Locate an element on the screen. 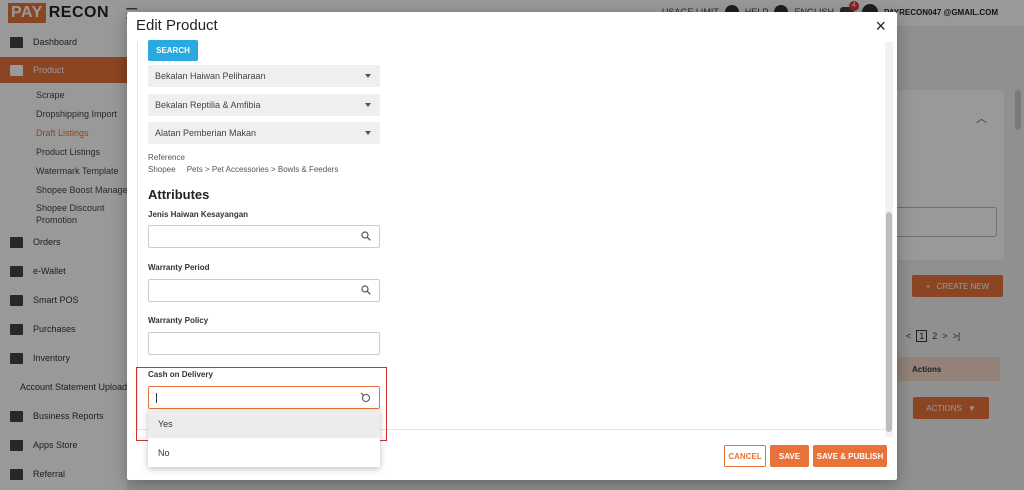 This screenshot has height=490, width=1024. cod-input is located at coordinates (264, 397).